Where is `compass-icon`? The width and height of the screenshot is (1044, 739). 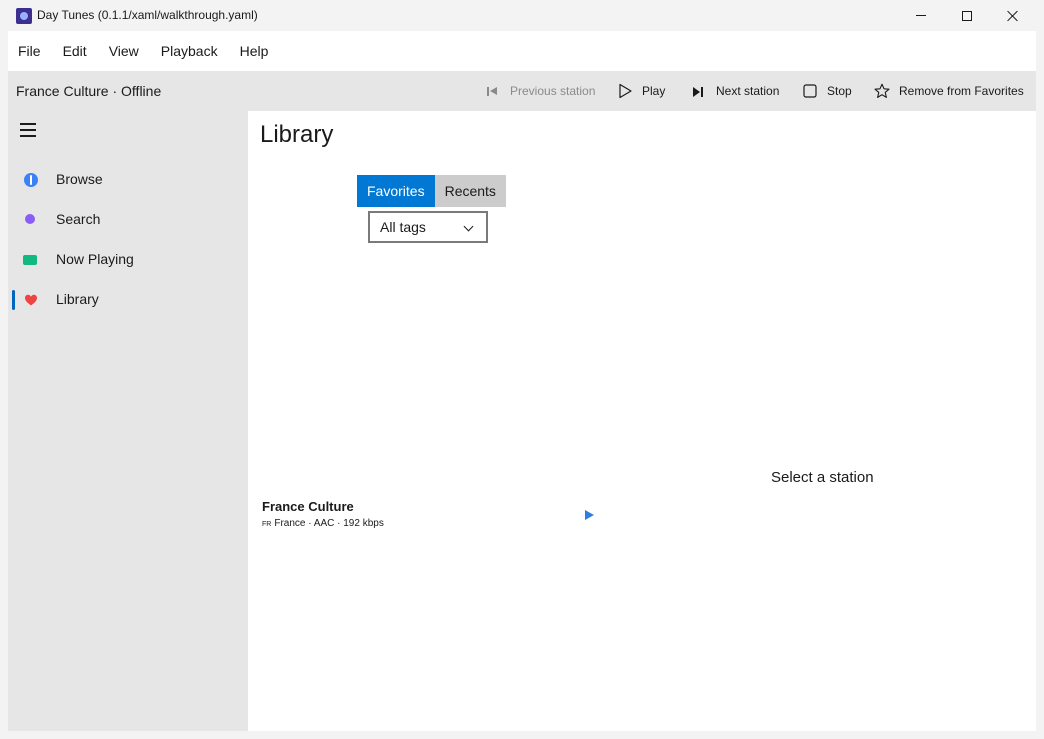 compass-icon is located at coordinates (31, 180).